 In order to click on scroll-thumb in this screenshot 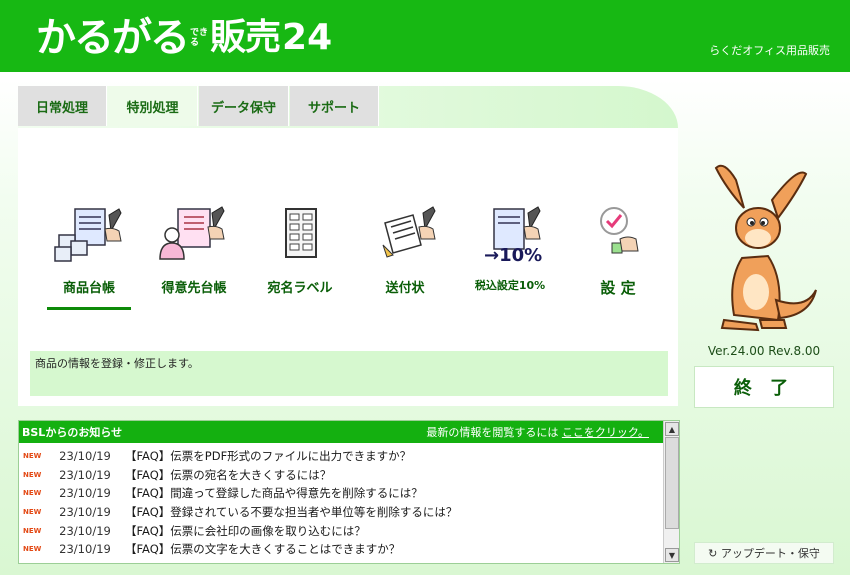, I will do `click(672, 483)`.